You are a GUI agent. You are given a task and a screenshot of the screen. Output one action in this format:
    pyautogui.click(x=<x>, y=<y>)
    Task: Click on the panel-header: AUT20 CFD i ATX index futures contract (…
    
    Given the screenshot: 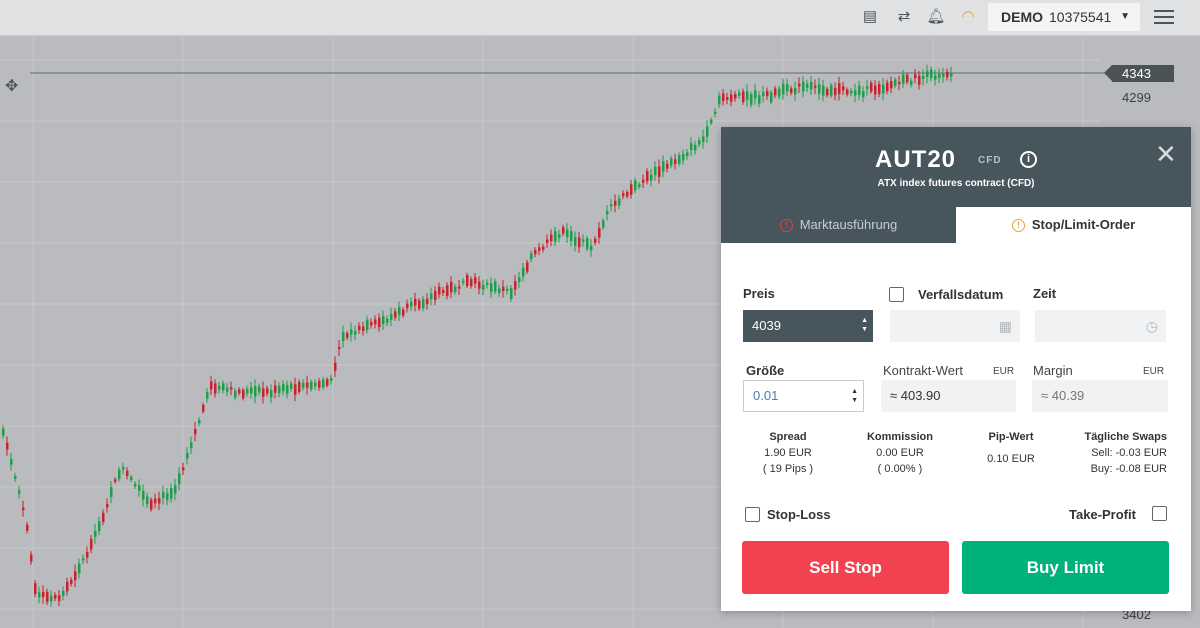 What is the action you would take?
    pyautogui.click(x=956, y=185)
    